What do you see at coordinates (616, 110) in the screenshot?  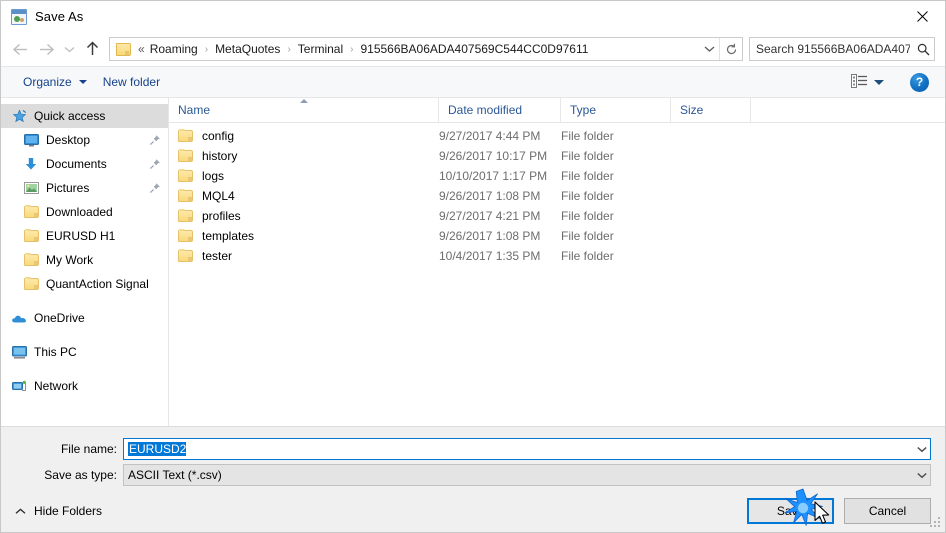 I see `column-header-type: Type` at bounding box center [616, 110].